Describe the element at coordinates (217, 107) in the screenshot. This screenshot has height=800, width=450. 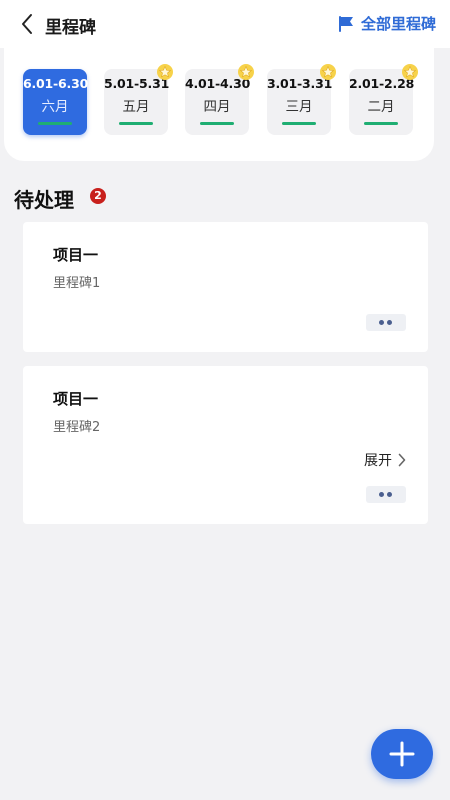
I see `month-name: 四月` at that location.